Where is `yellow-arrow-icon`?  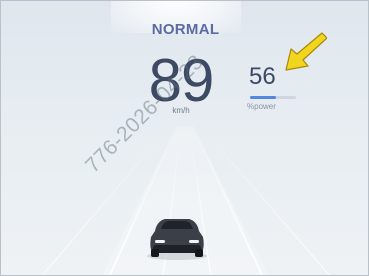
yellow-arrow-icon is located at coordinates (306, 51).